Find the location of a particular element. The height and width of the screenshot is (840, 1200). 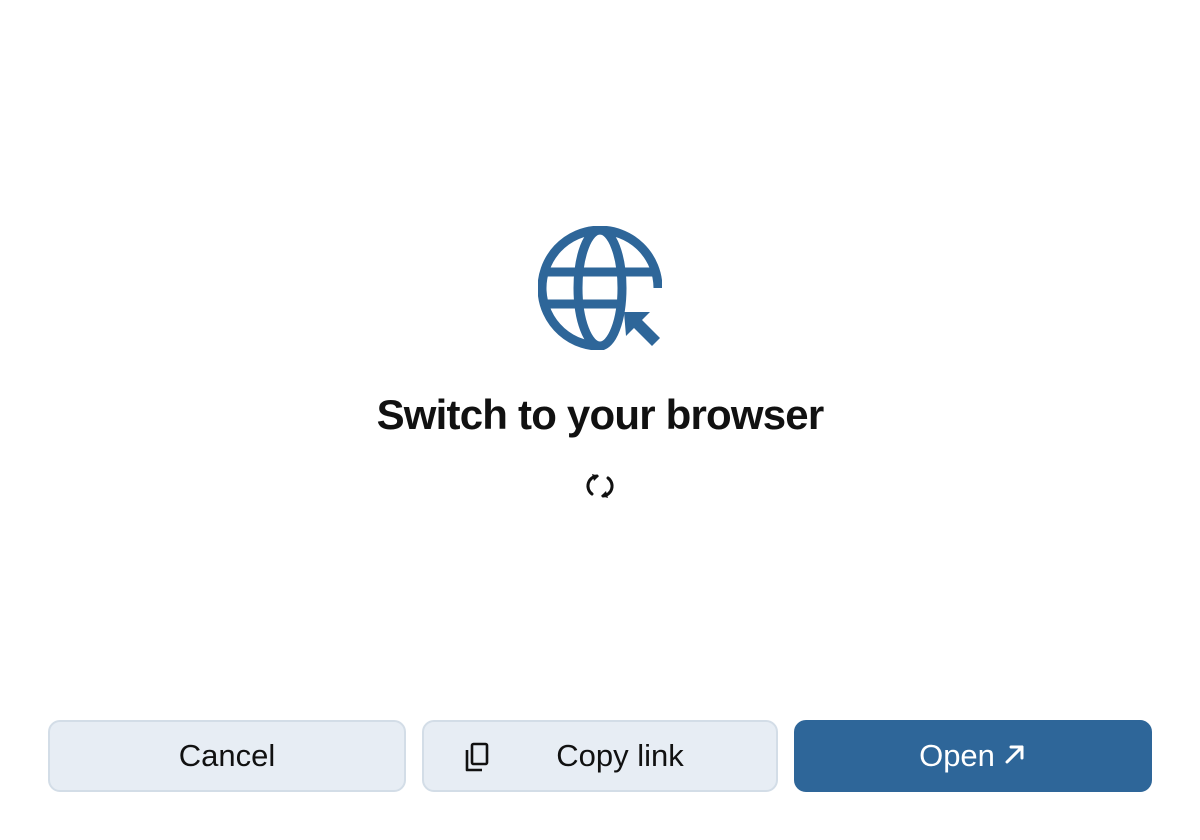

open-button-label: Open is located at coordinates (957, 755).